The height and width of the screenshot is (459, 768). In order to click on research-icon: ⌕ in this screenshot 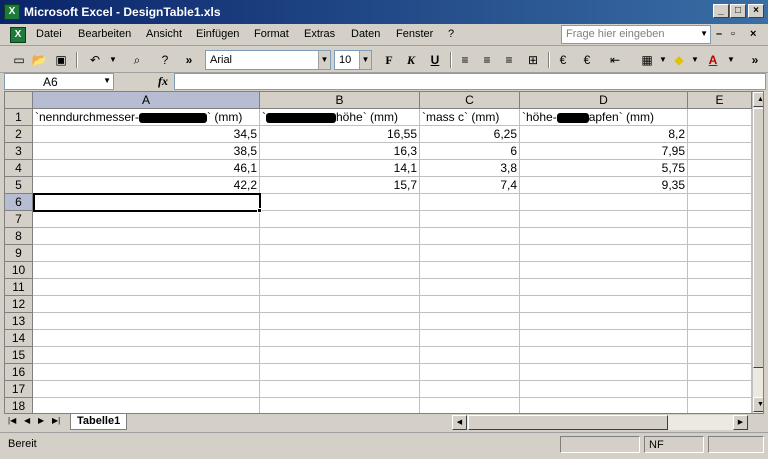, I will do `click(137, 60)`.